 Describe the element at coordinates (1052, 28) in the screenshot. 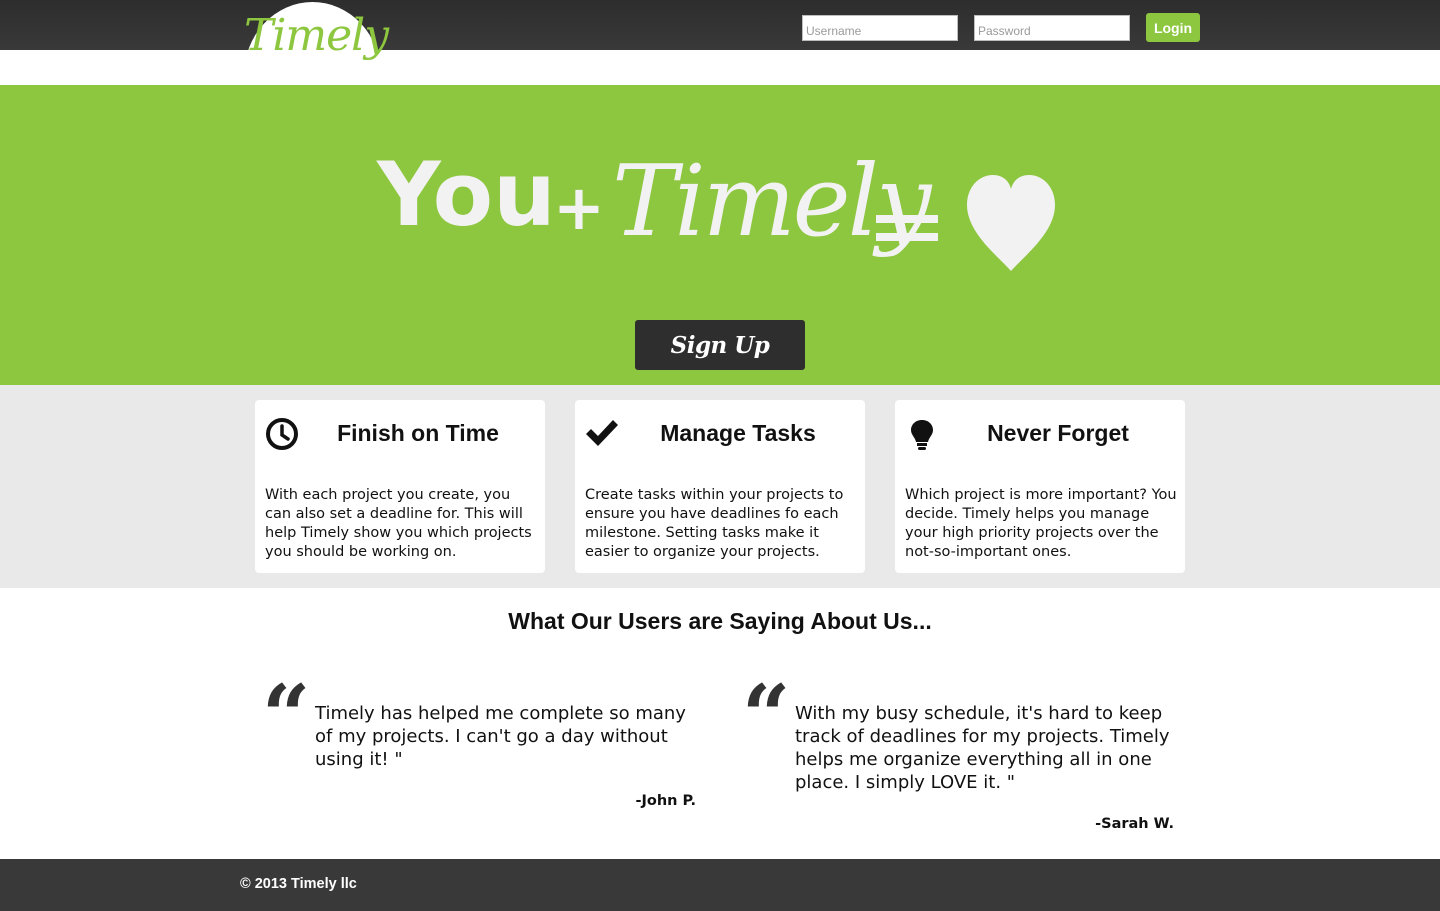

I see `password-input` at that location.